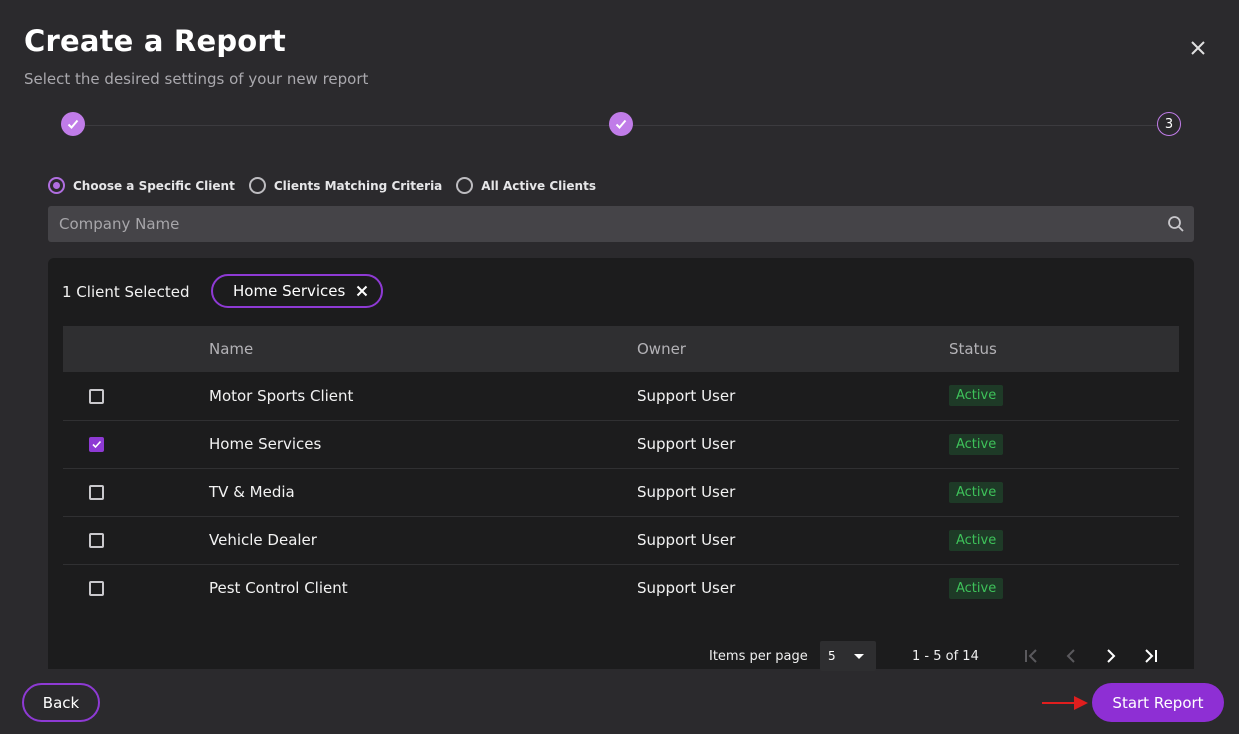 The height and width of the screenshot is (734, 1239). Describe the element at coordinates (848, 656) in the screenshot. I see `items-per-page-select: 5` at that location.